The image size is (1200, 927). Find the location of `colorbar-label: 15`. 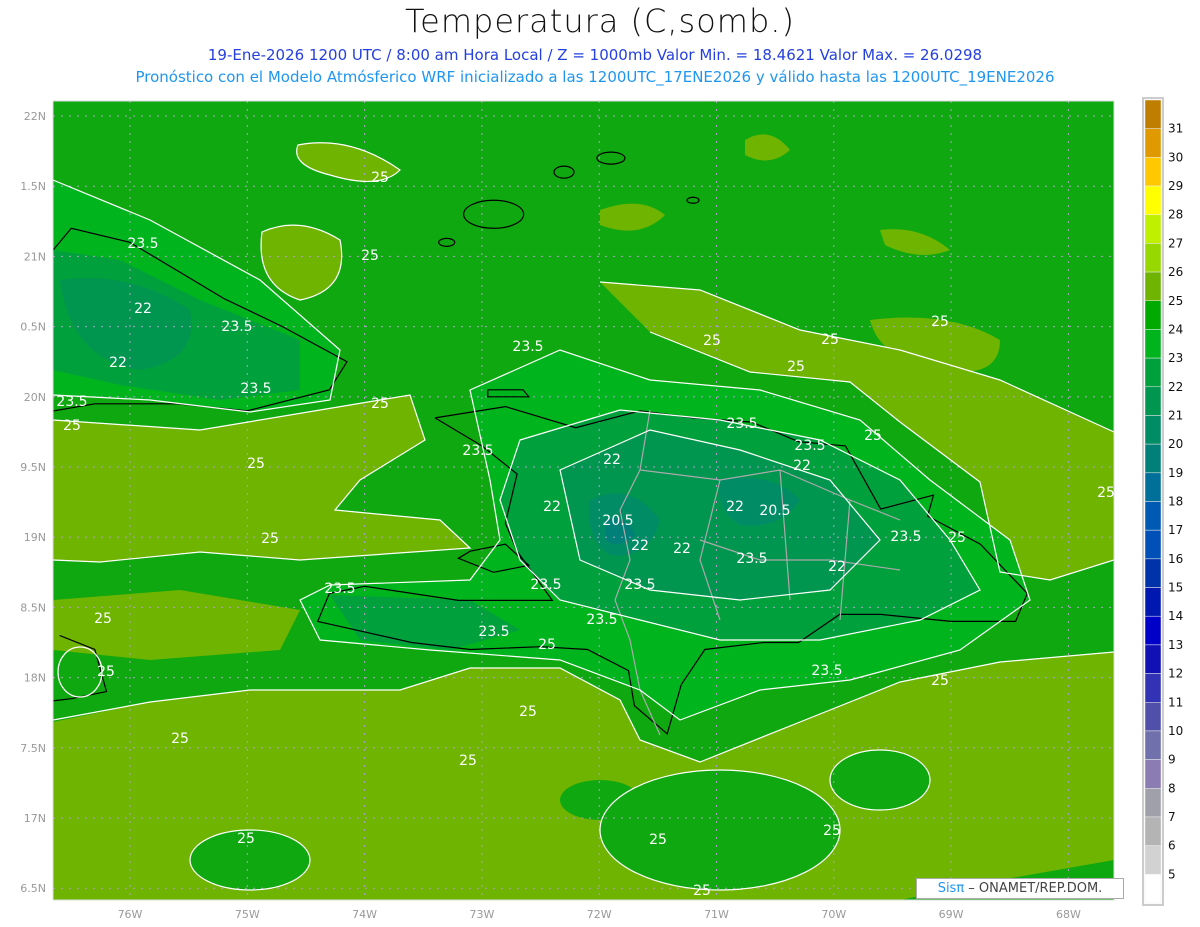

colorbar-label: 15 is located at coordinates (1175, 588).